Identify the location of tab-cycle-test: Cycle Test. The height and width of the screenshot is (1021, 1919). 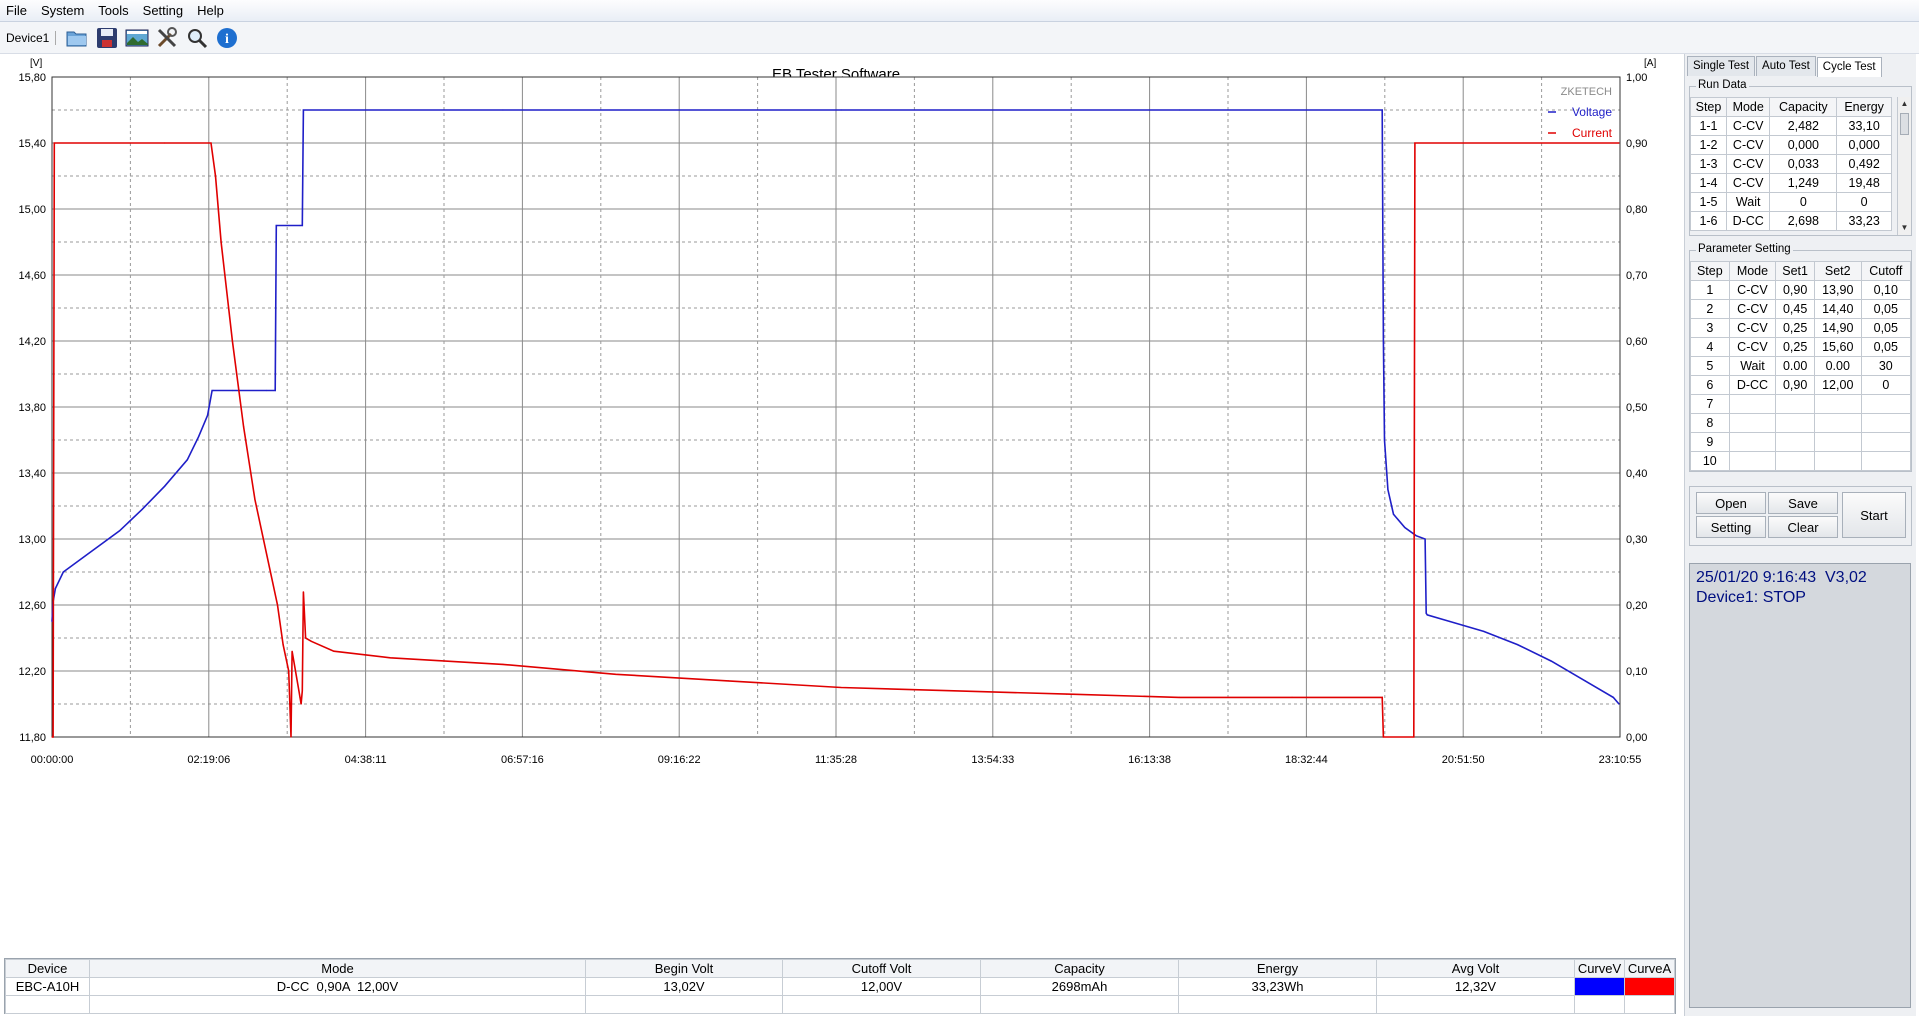
(1849, 67).